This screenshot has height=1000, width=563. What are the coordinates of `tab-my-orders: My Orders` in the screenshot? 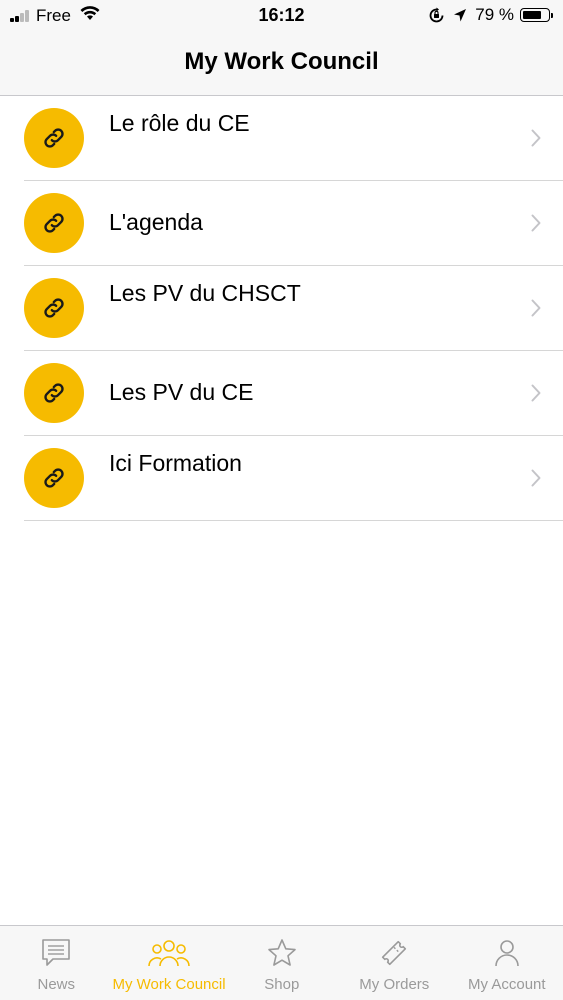 It's located at (394, 963).